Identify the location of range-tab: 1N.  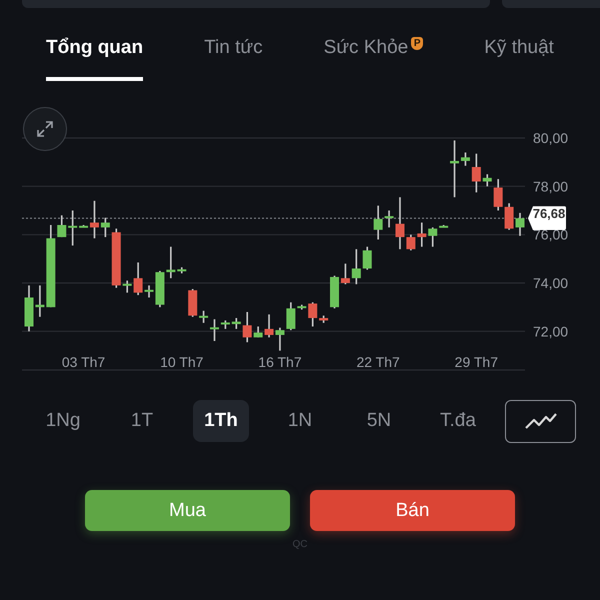
(300, 421).